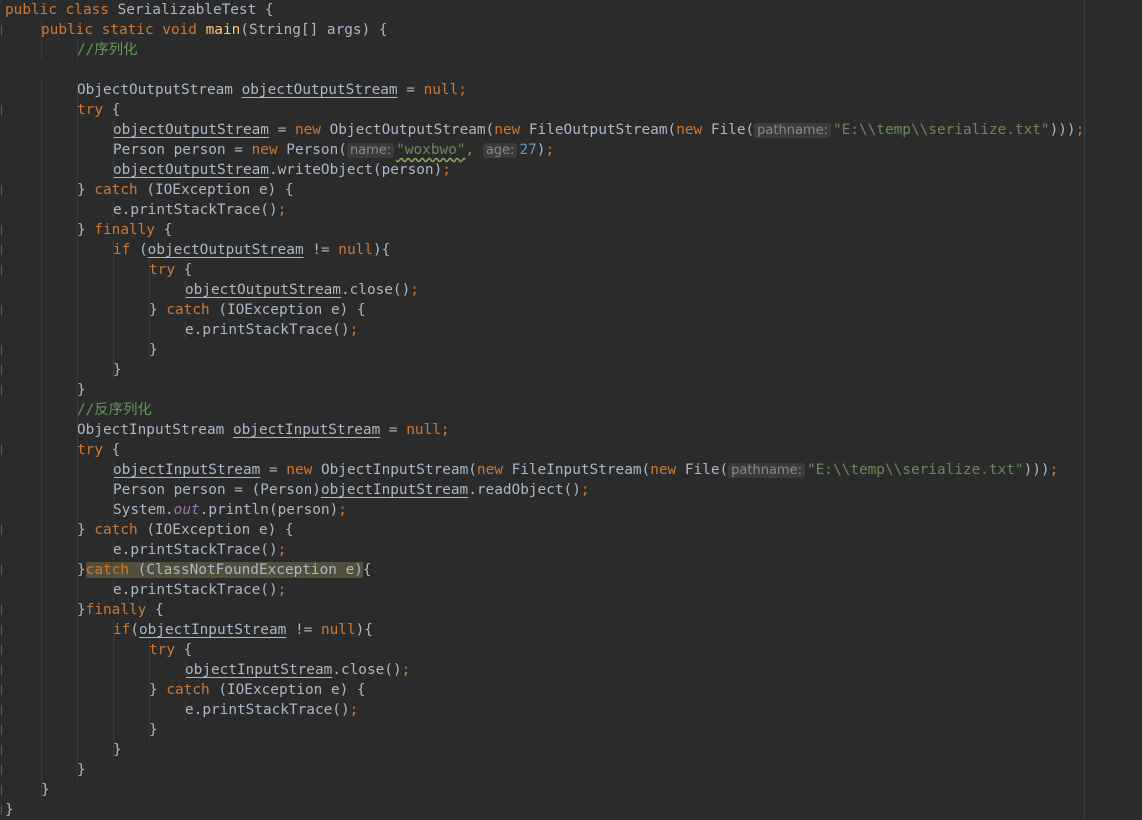 The height and width of the screenshot is (820, 1142). What do you see at coordinates (314, 30) in the screenshot?
I see `code-token: (String[] args) {` at bounding box center [314, 30].